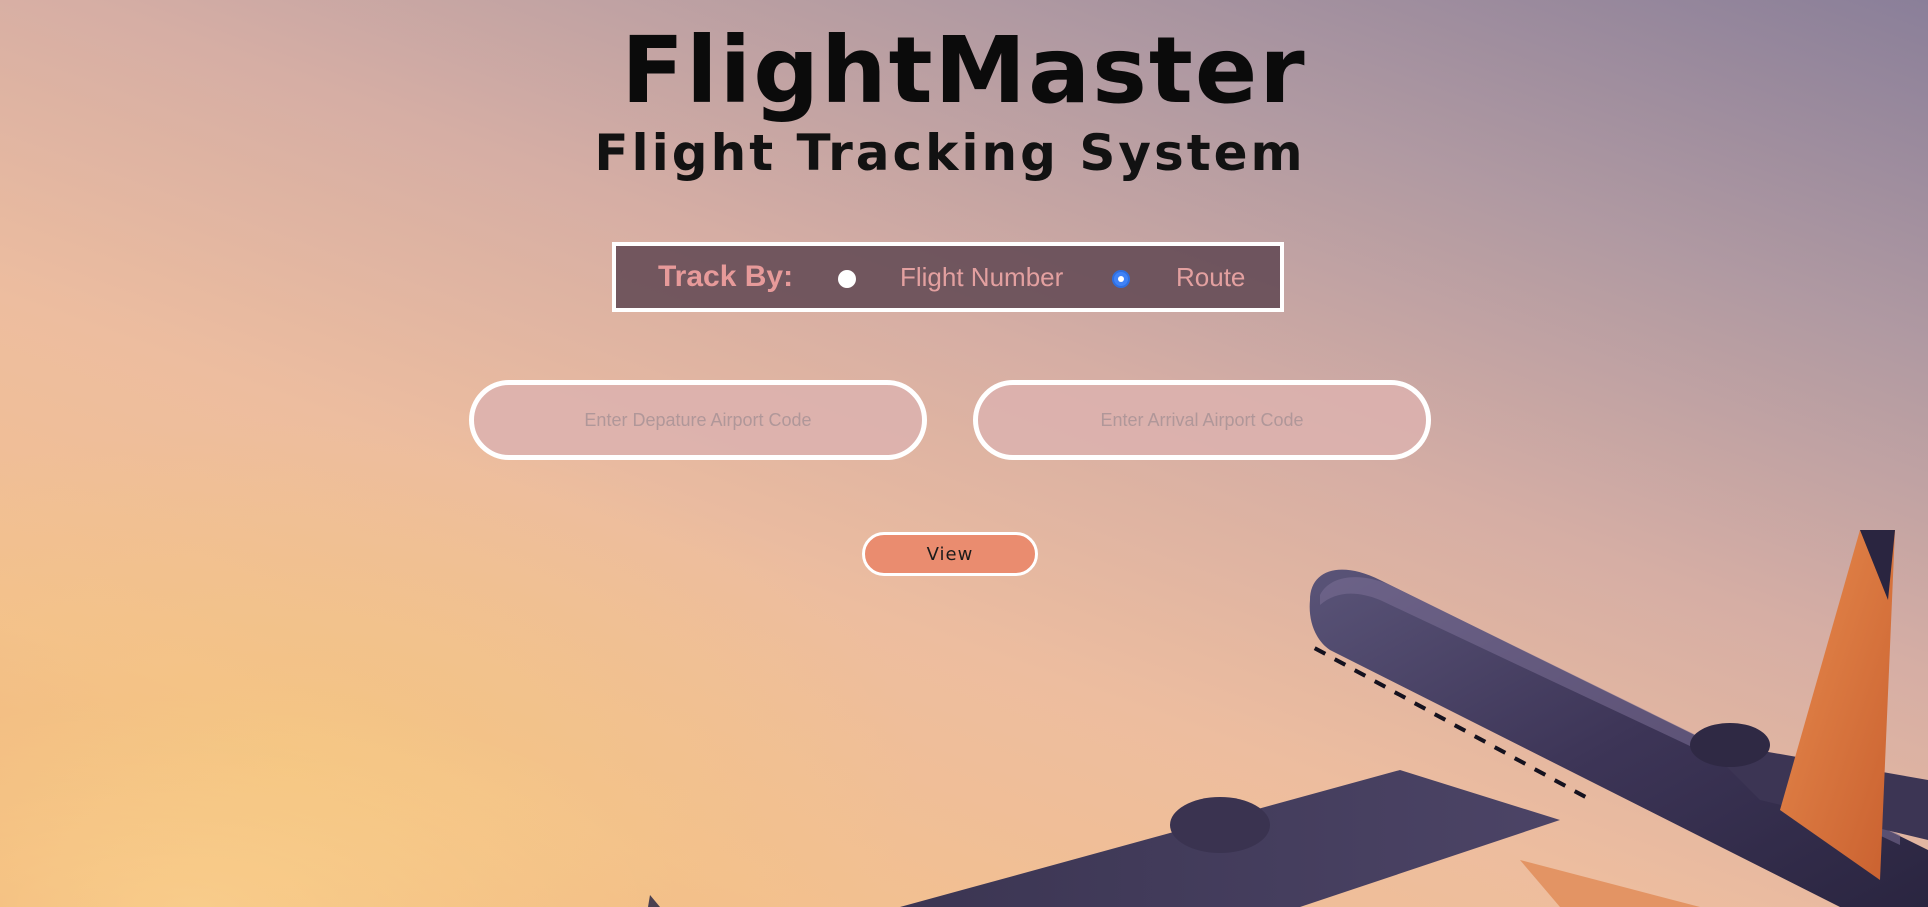 This screenshot has height=907, width=1928. Describe the element at coordinates (1202, 420) in the screenshot. I see `arrival-airport-input` at that location.